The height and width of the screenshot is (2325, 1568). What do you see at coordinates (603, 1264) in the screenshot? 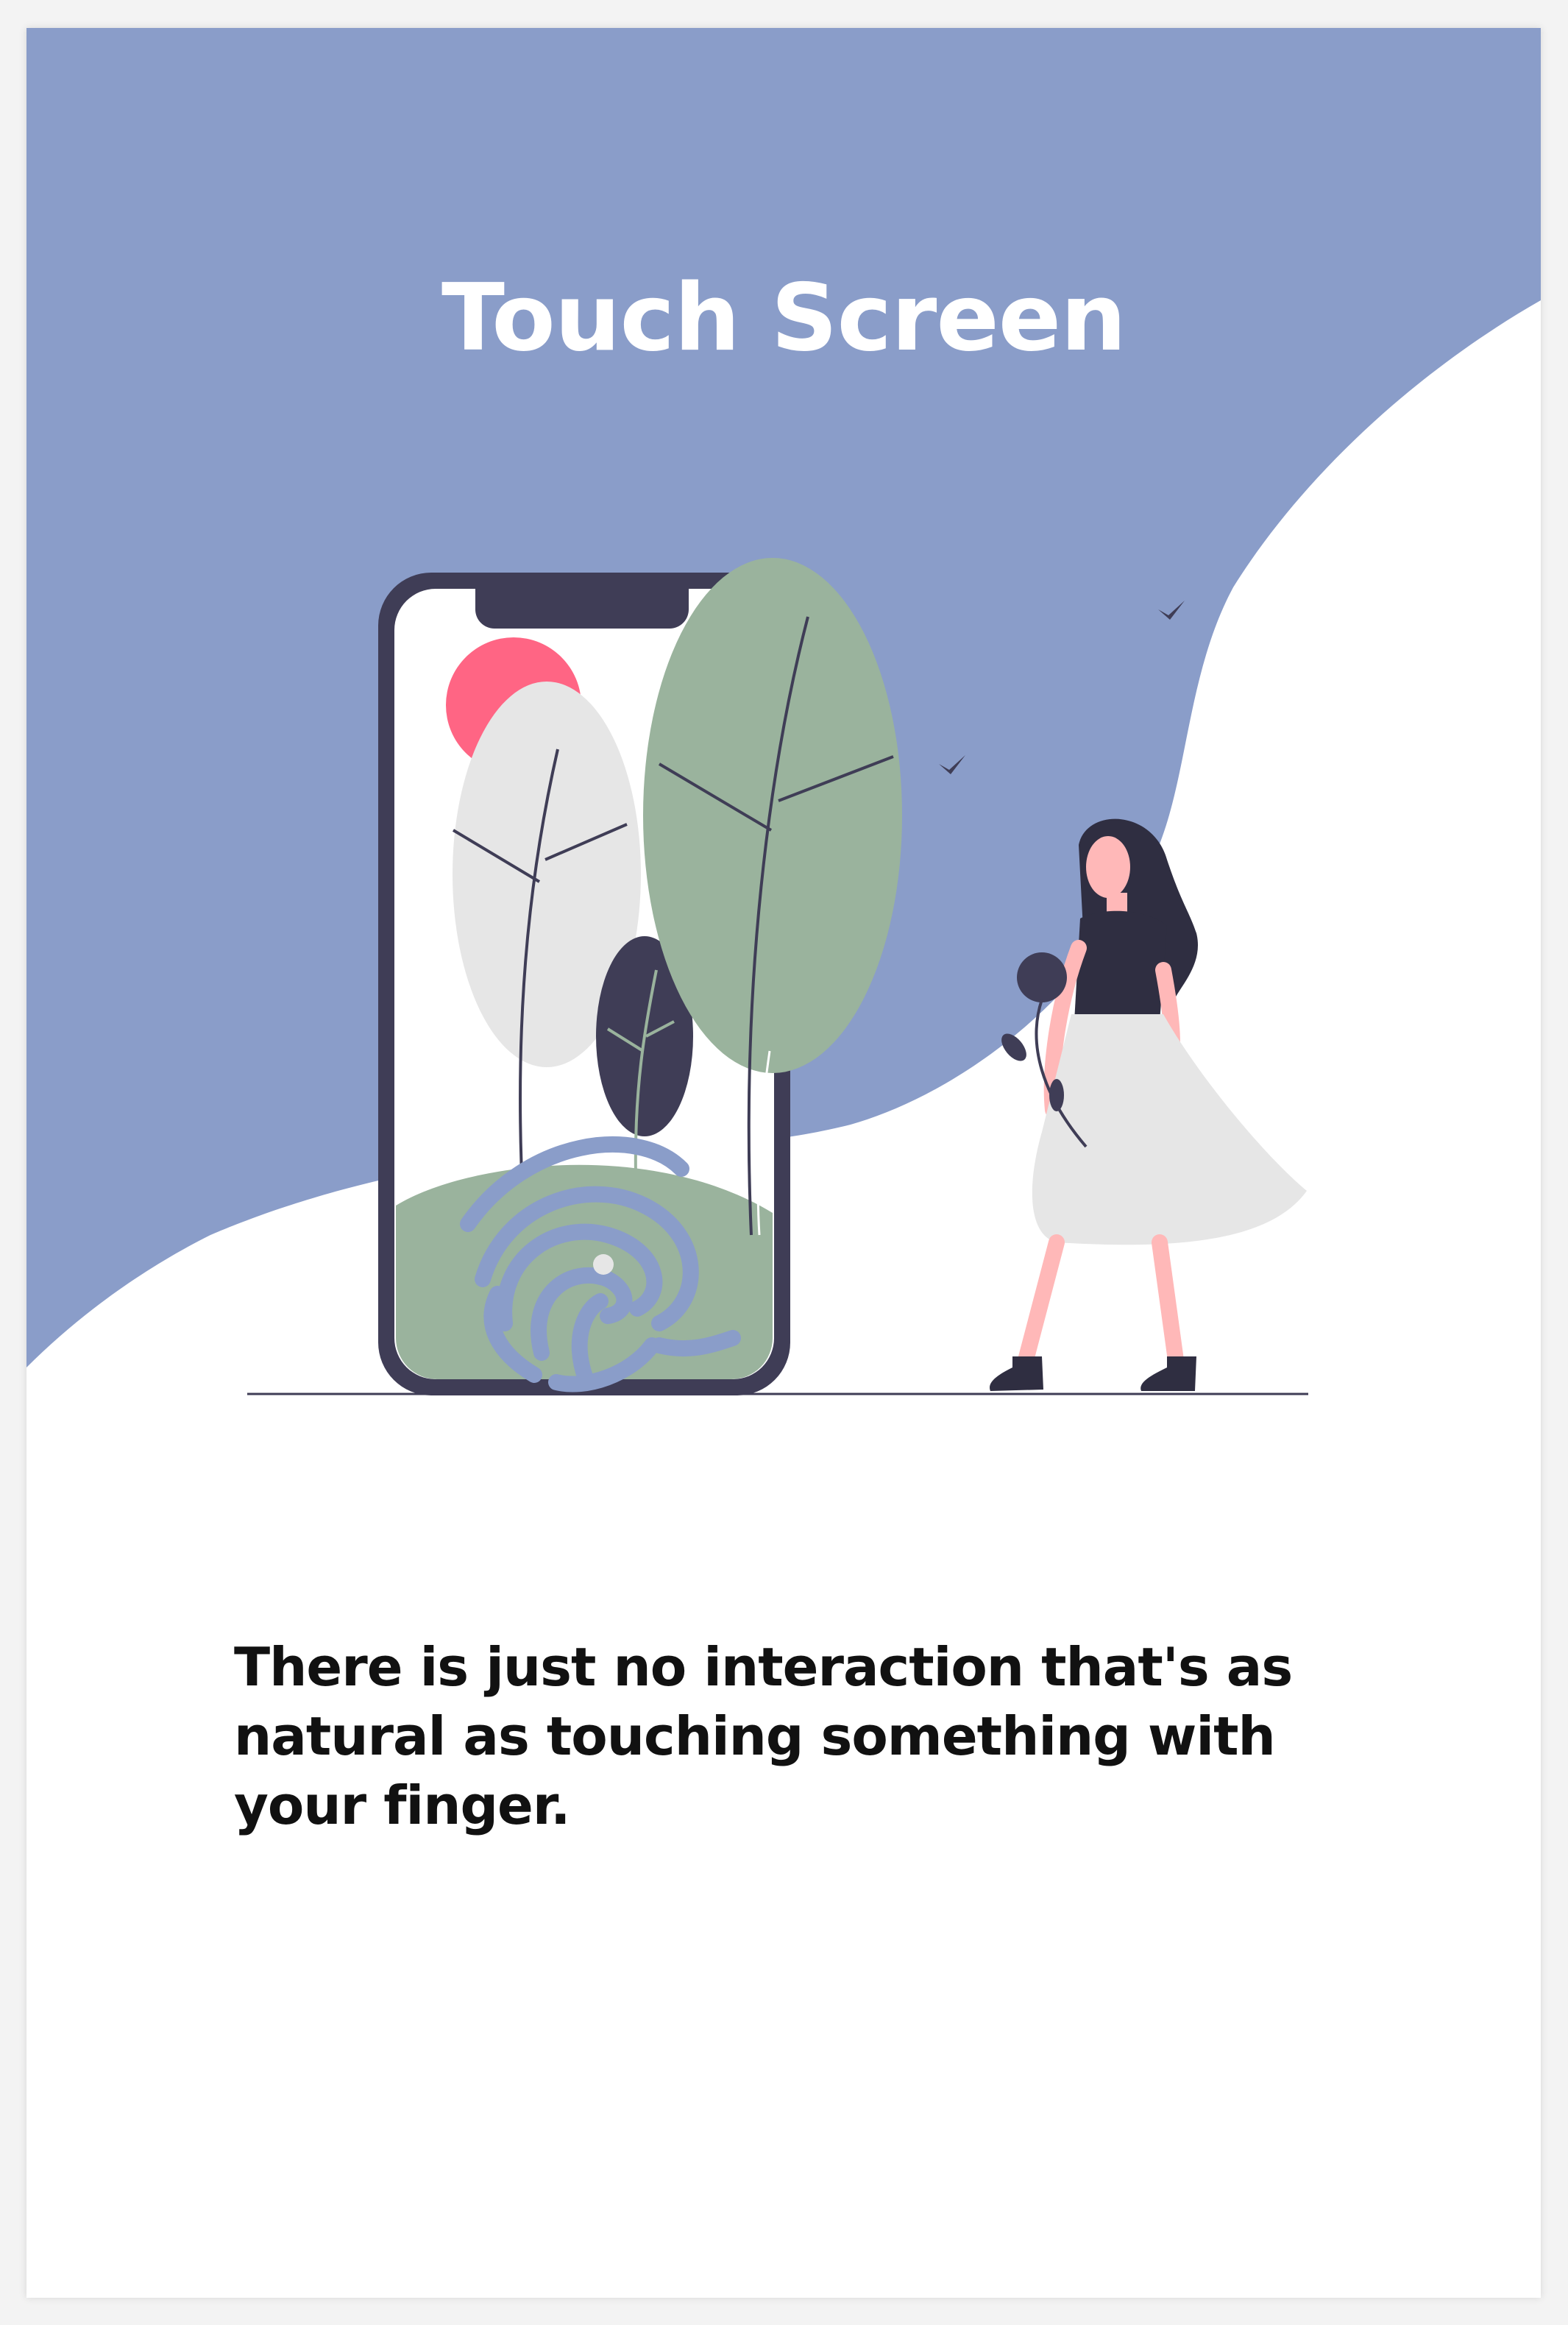
I see `fingerprint-dot` at bounding box center [603, 1264].